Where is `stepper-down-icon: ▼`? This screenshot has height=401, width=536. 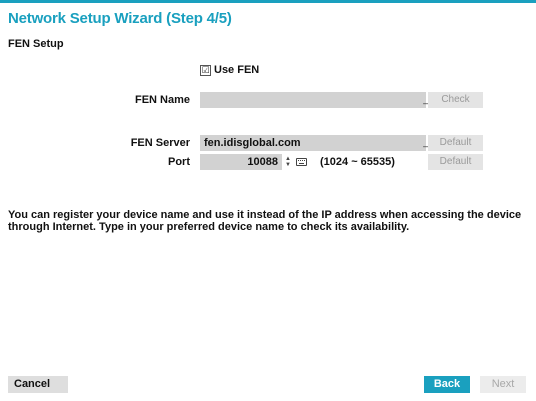 stepper-down-icon: ▼ is located at coordinates (288, 165).